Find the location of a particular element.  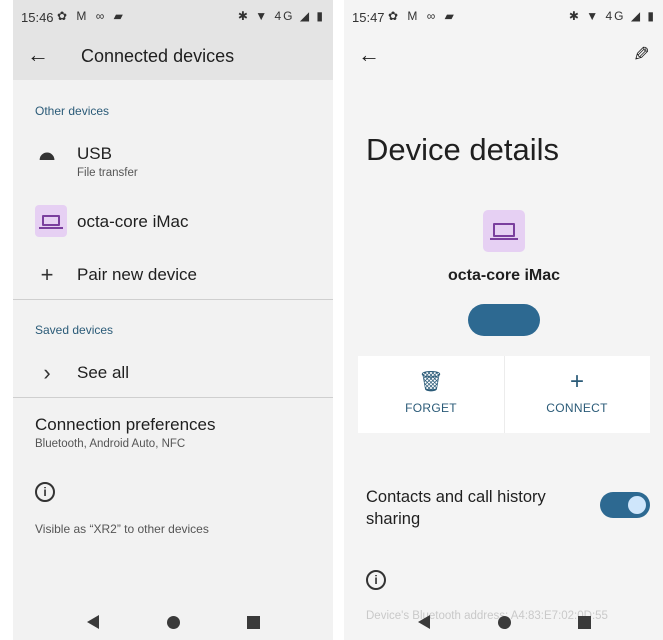

usb-subtitle: File transfer is located at coordinates (107, 173).